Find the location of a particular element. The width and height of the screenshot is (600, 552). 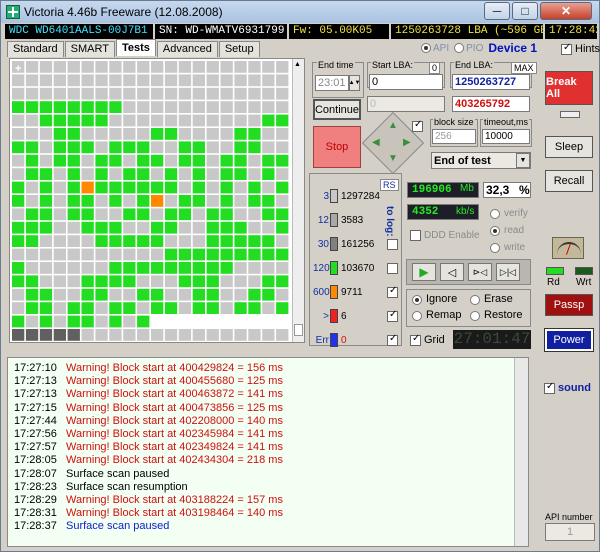

ddd-checkbox is located at coordinates (415, 235).